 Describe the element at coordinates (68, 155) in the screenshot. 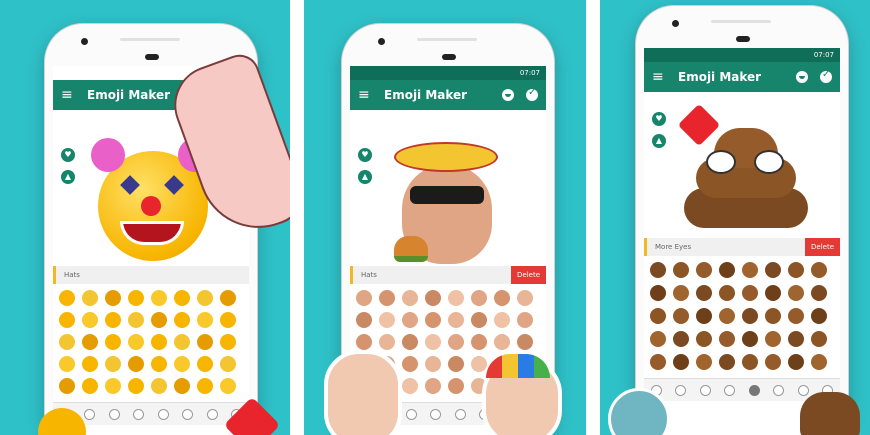

I see `shield-icon: ♥` at that location.